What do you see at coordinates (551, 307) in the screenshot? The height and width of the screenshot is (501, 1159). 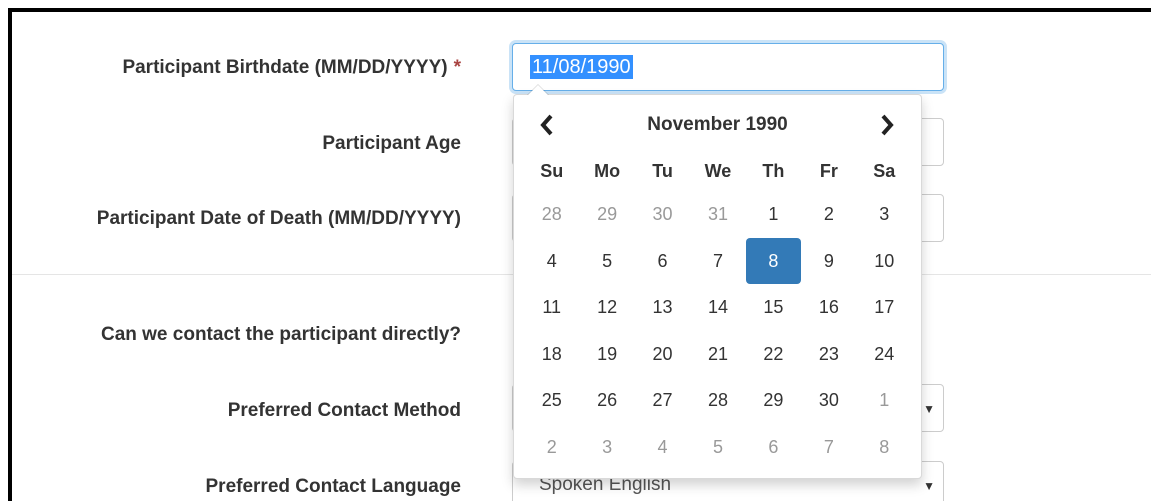 I see `day-cell: 11` at bounding box center [551, 307].